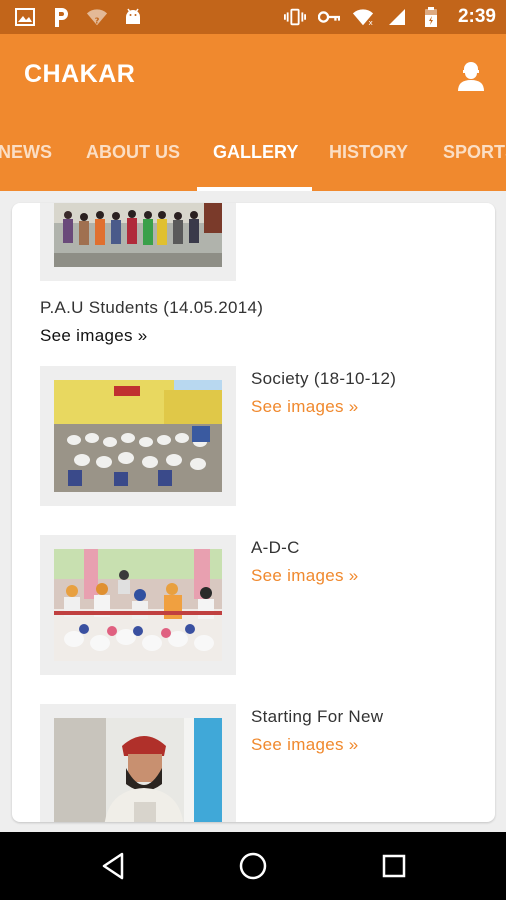 The image size is (506, 900). Describe the element at coordinates (26, 157) in the screenshot. I see `tab-news: NEWS` at that location.